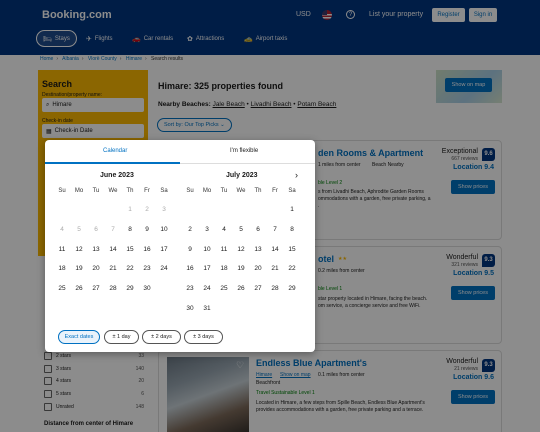 This screenshot has height=432, width=540. I want to click on date-picker-tabs: Calendar I'm flexible, so click(180, 152).